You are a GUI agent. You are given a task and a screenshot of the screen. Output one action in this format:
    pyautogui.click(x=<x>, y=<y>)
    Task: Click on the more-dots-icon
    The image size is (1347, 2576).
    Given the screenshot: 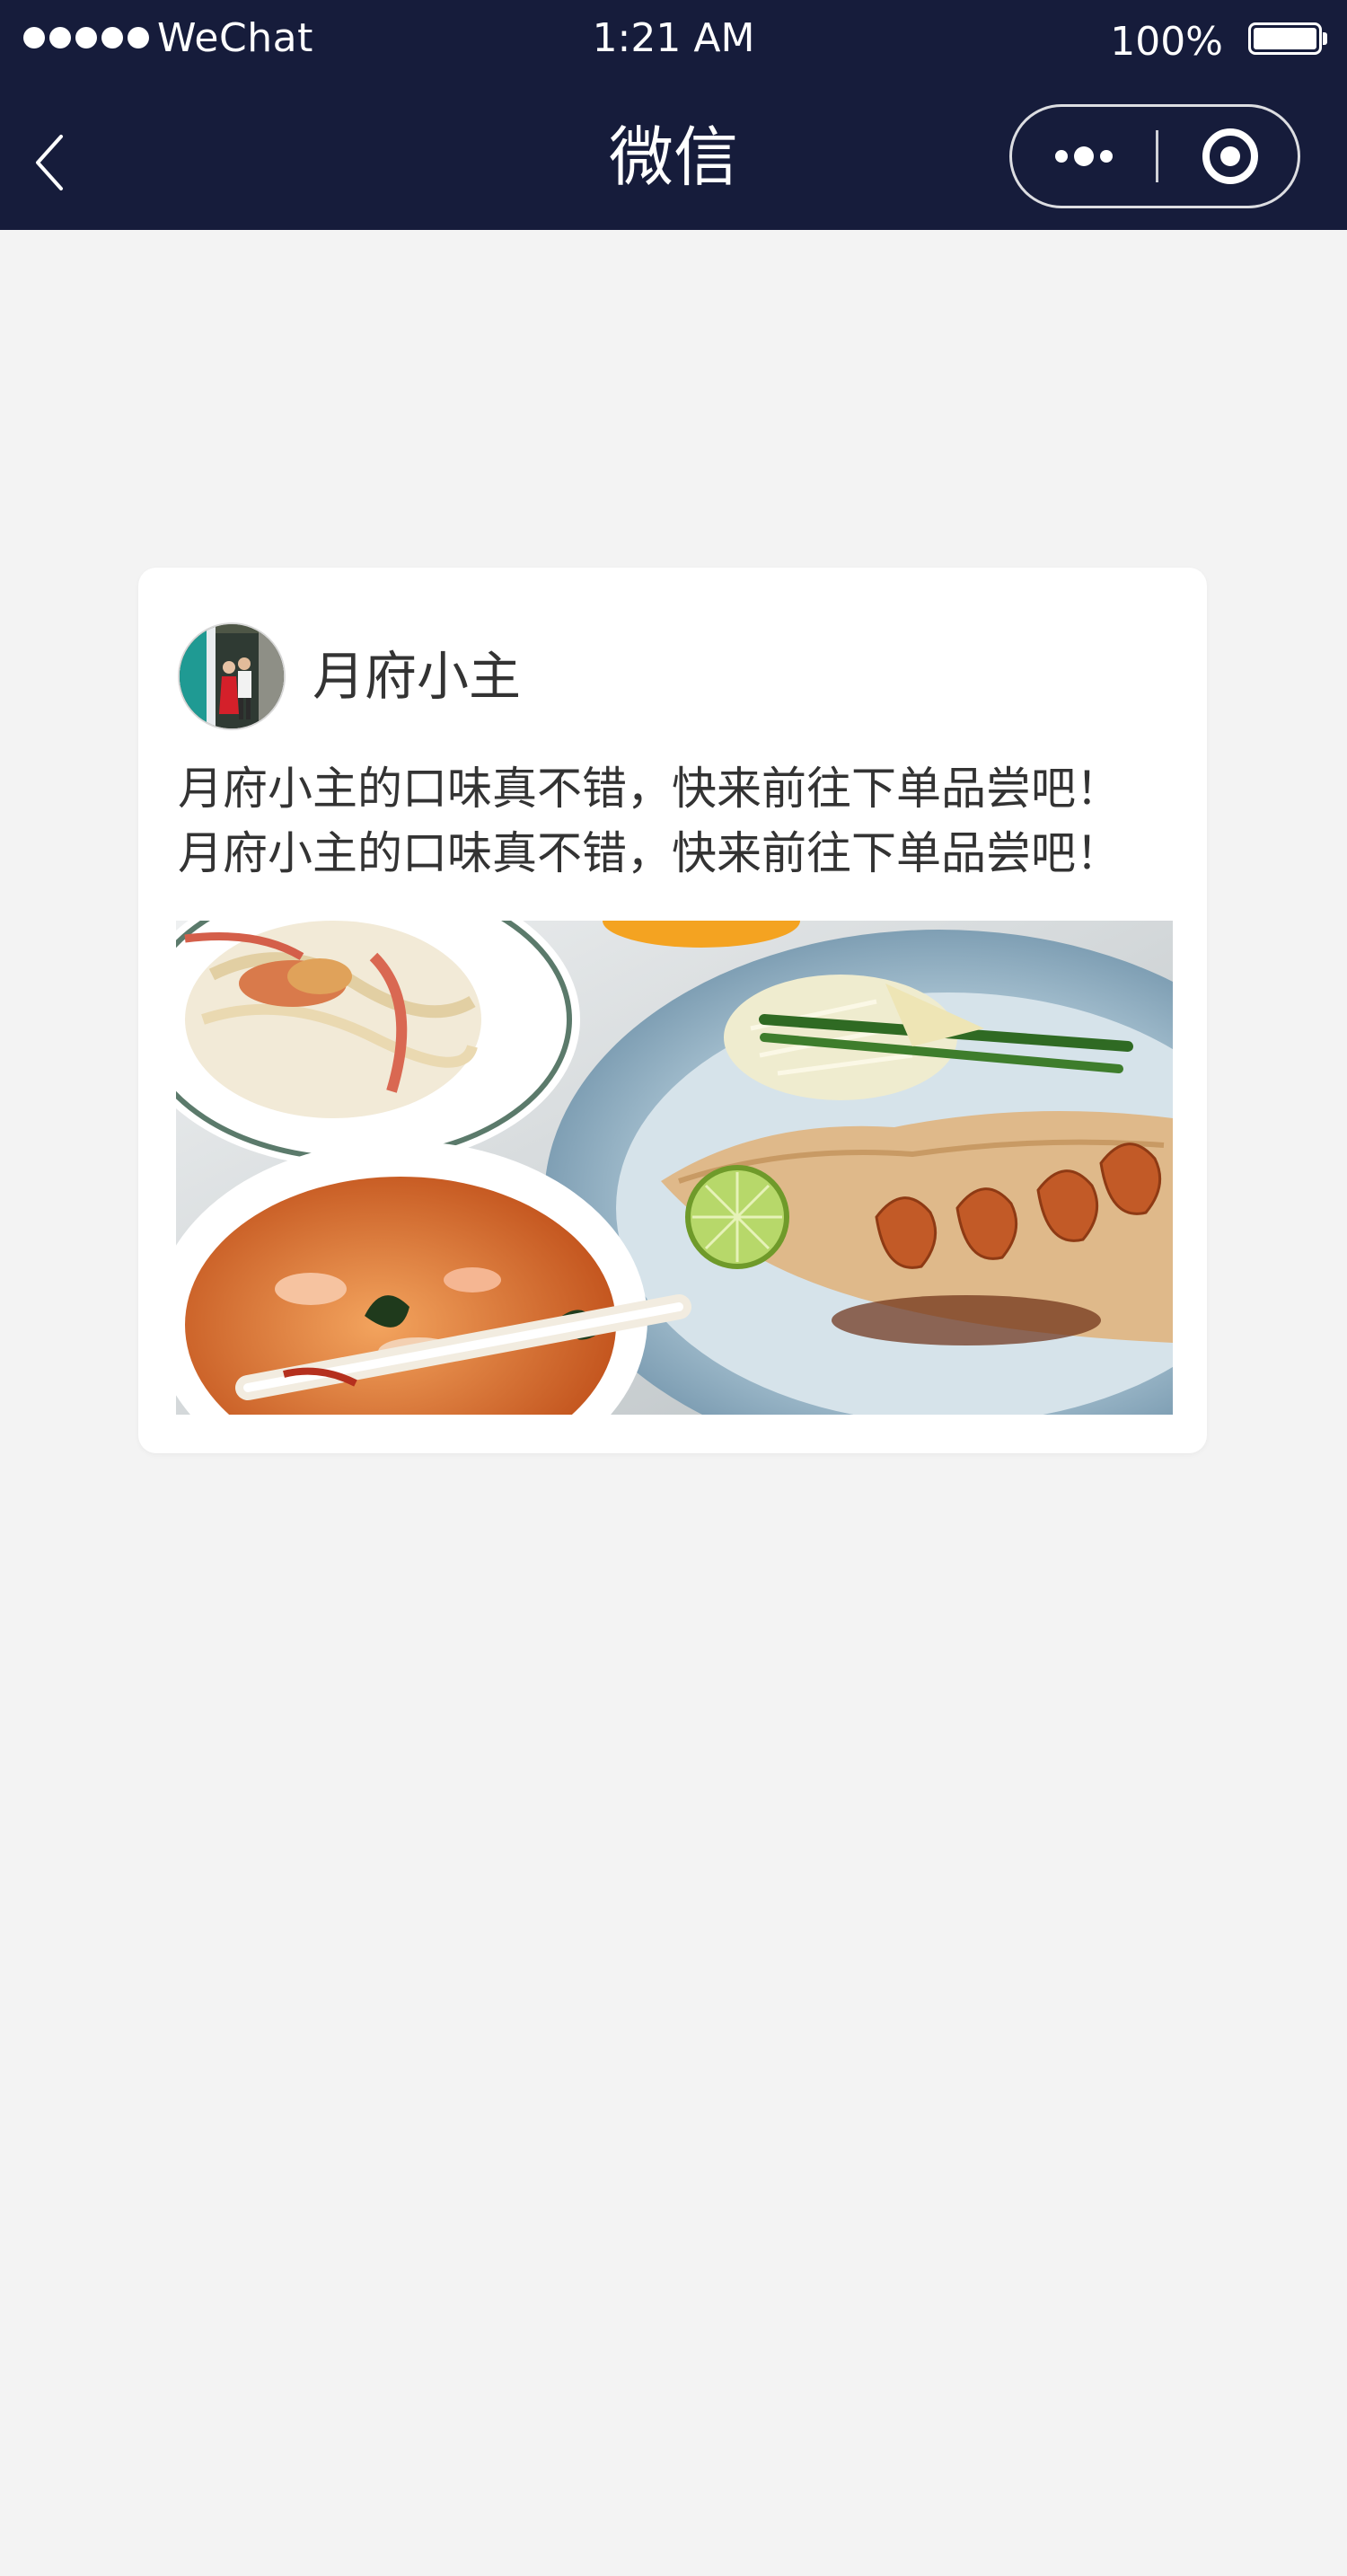 What is the action you would take?
    pyautogui.click(x=1084, y=156)
    